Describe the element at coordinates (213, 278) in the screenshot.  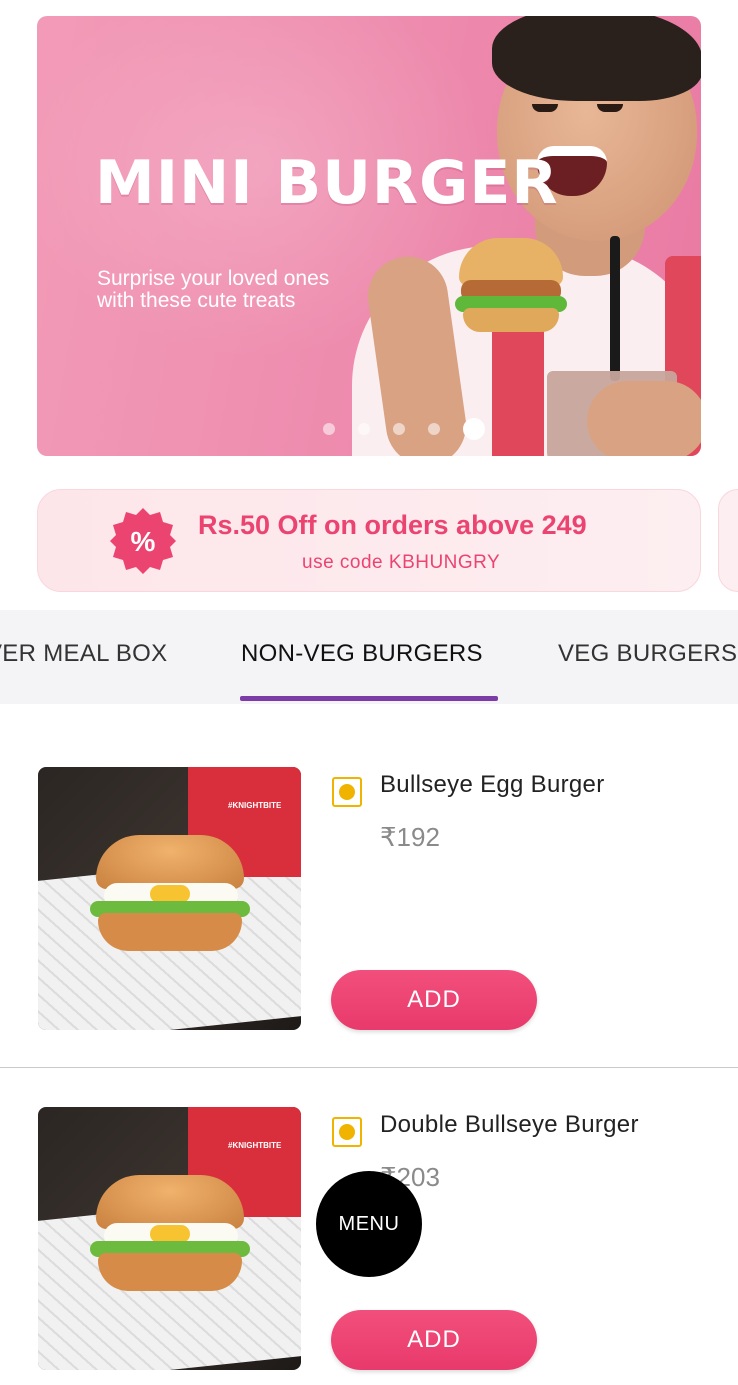
I see `banner-subtitle-line: Surprise your loved ones` at that location.